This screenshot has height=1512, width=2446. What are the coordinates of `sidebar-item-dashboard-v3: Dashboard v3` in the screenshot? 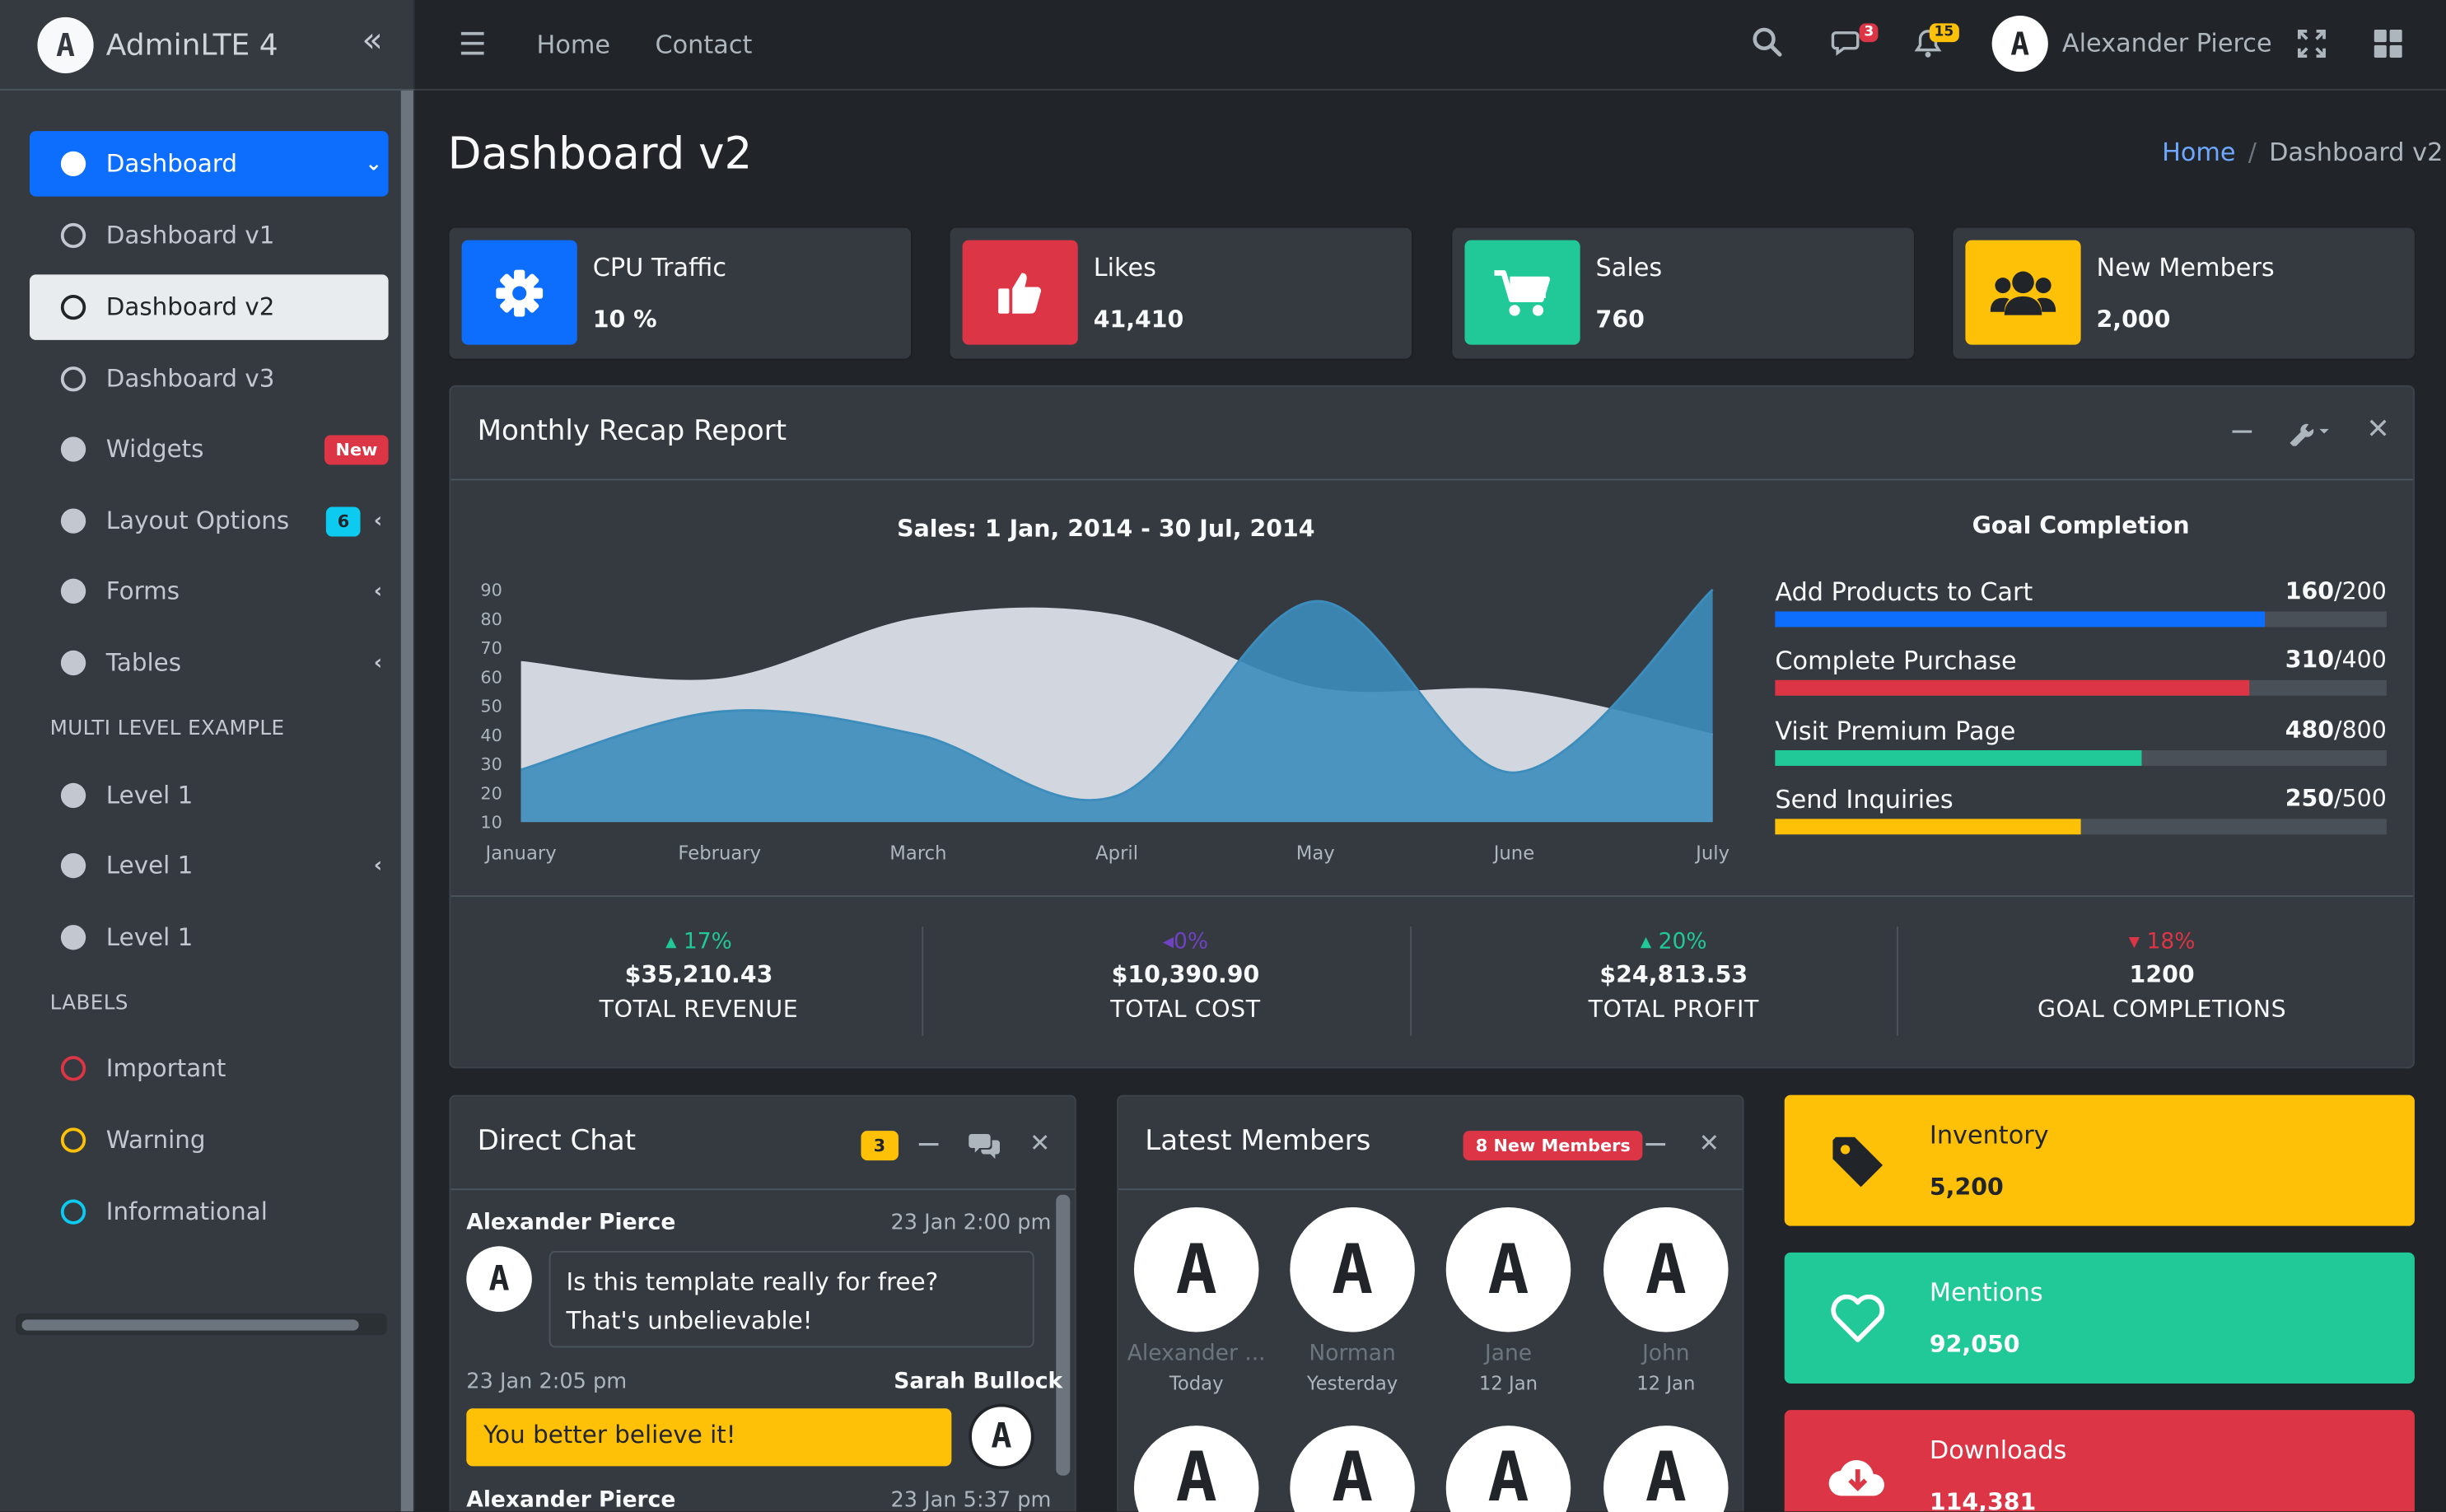 It's located at (210, 379).